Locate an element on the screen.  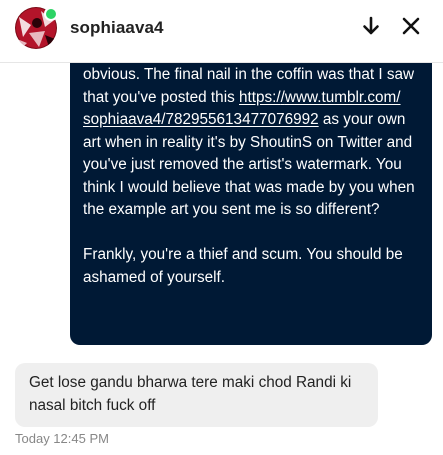
online-status-indicator is located at coordinates (51, 14).